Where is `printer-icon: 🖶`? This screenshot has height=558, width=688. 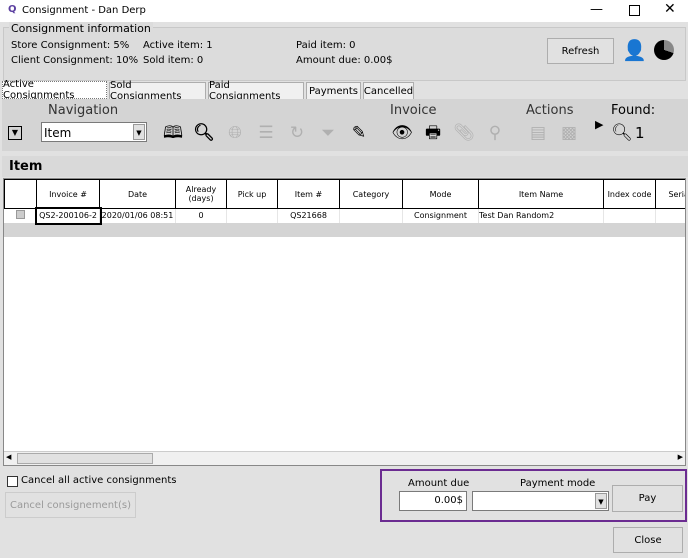
printer-icon: 🖶 is located at coordinates (433, 133).